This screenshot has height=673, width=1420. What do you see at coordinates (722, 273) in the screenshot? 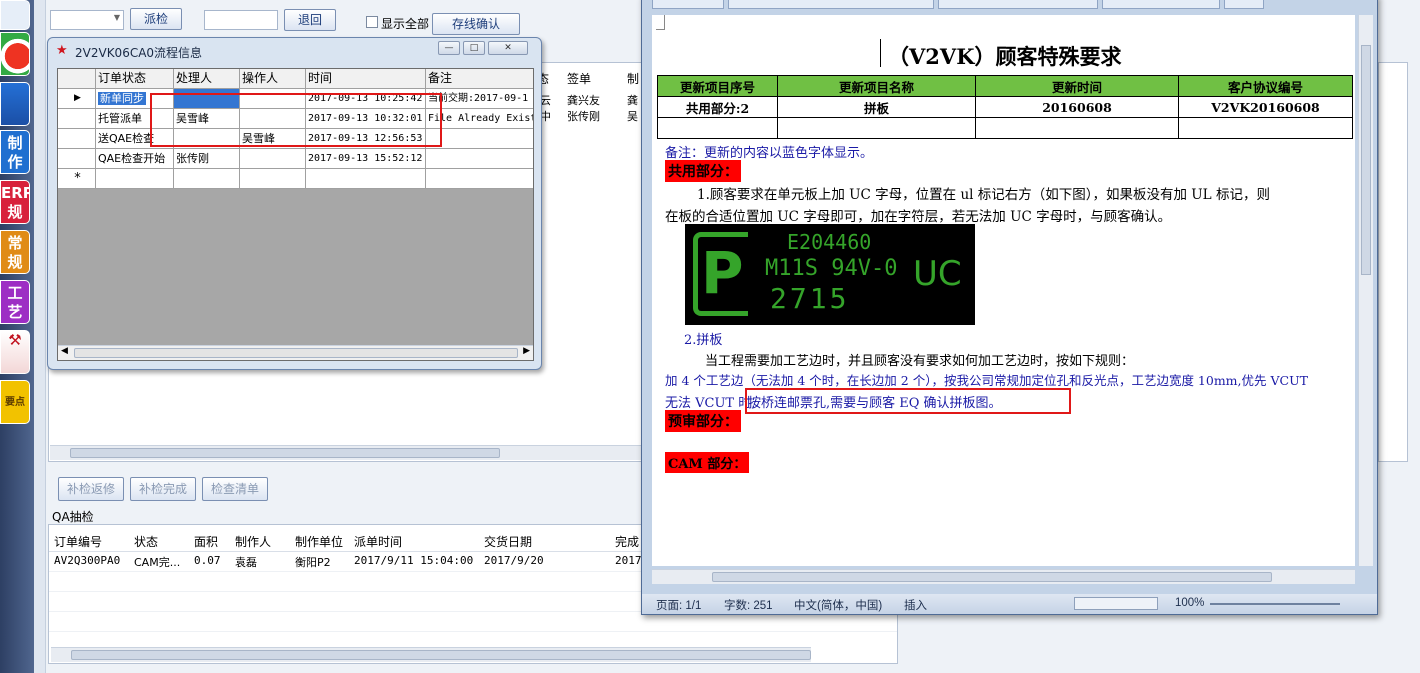
I see `logo-p: P` at bounding box center [722, 273].